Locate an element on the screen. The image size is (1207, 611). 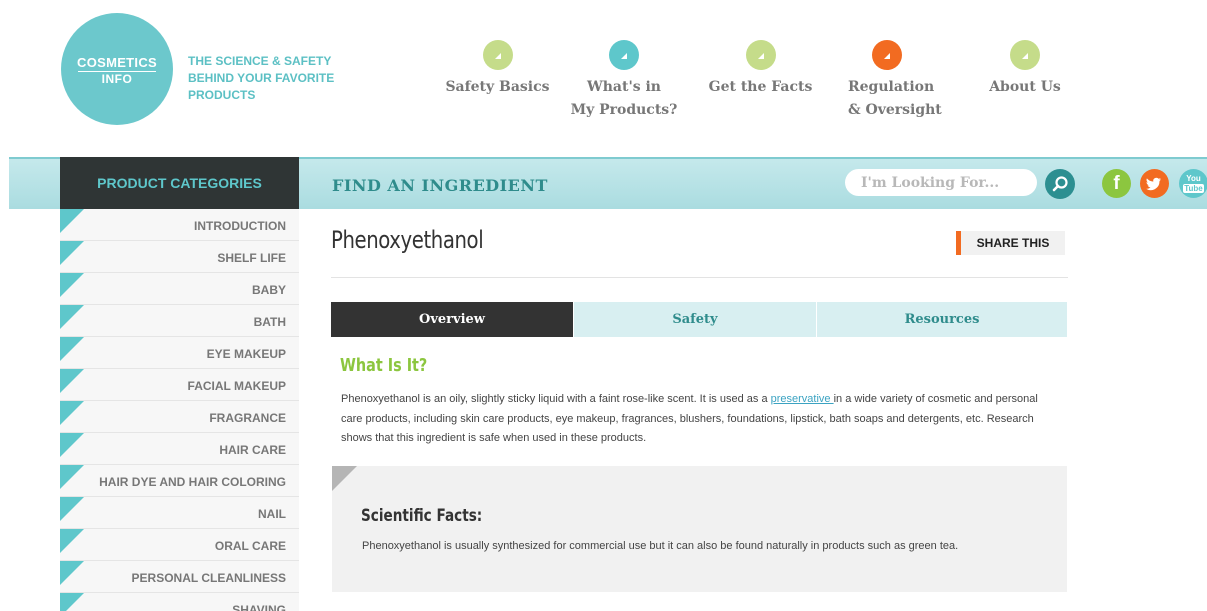
sidebar-item-eye-makeup: EYE MAKEUP is located at coordinates (179, 353).